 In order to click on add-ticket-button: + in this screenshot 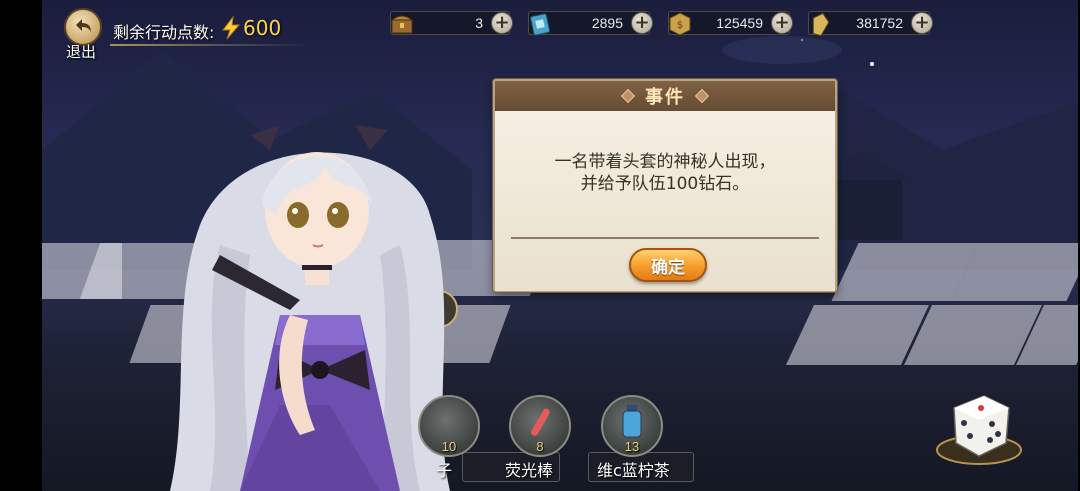, I will do `click(642, 23)`.